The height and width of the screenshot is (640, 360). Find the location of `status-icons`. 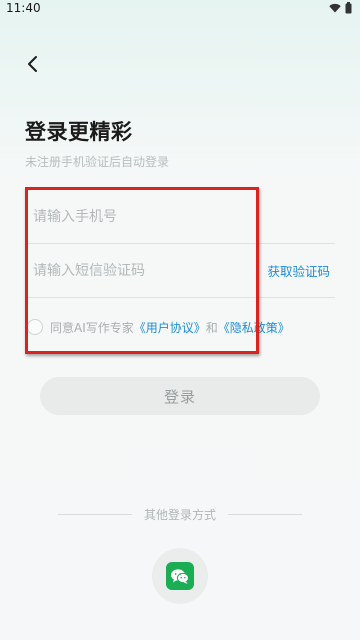

status-icons is located at coordinates (340, 8).